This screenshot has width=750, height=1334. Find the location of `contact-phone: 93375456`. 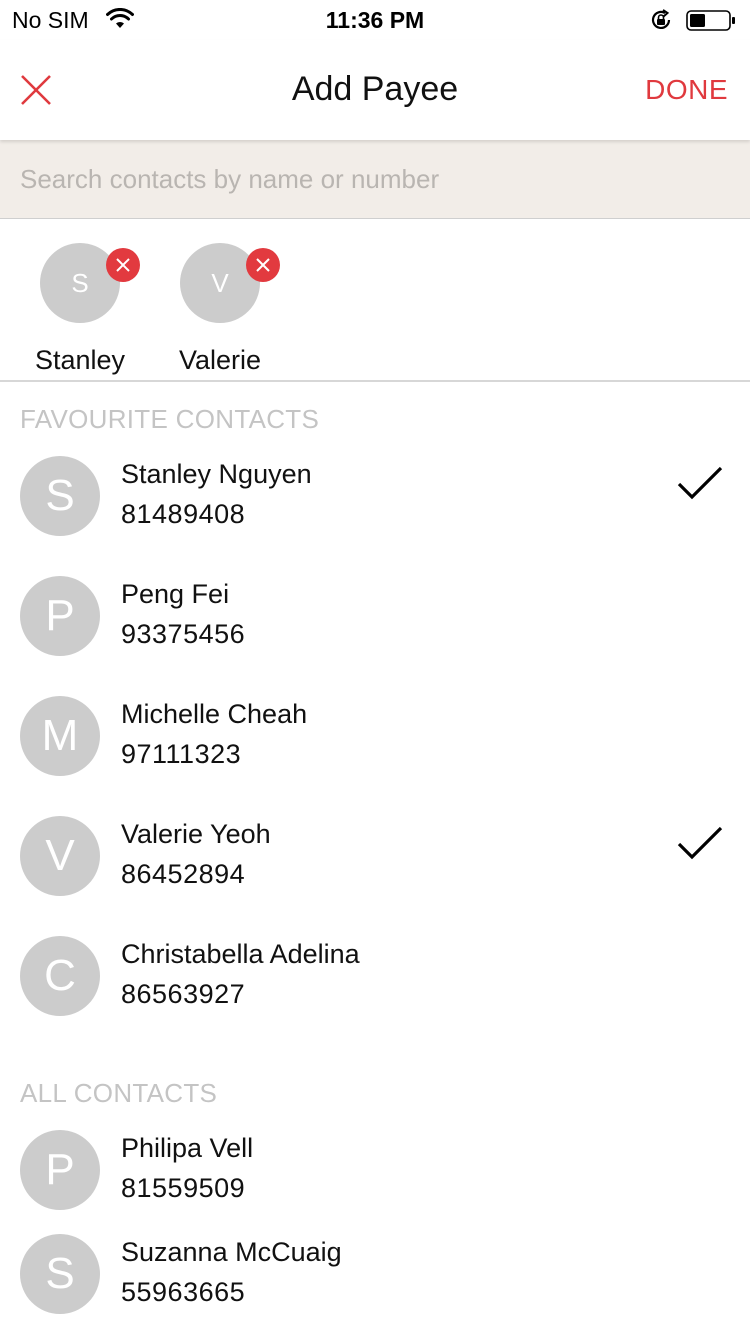

contact-phone: 93375456 is located at coordinates (183, 634).